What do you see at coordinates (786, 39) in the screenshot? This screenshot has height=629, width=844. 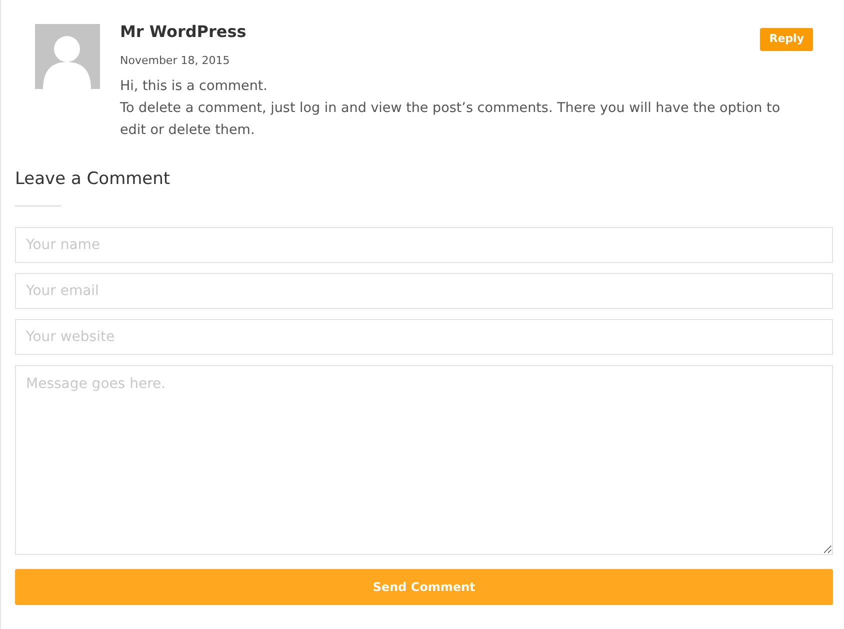 I see `reply-button: Reply` at bounding box center [786, 39].